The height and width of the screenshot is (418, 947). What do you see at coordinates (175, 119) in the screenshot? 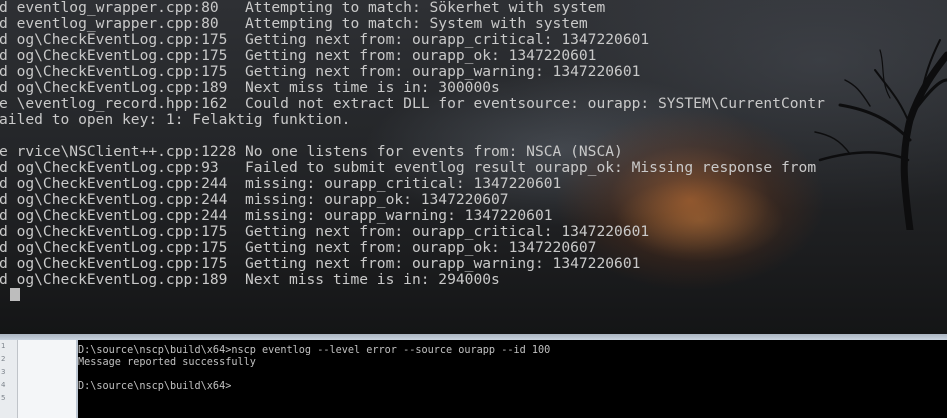
I see `log-line: ailed to open key: 1: Felaktig funktion.` at bounding box center [175, 119].